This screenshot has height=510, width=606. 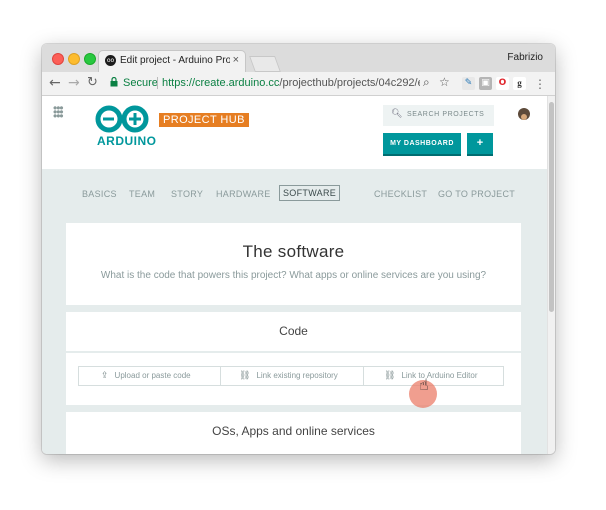 What do you see at coordinates (140, 83) in the screenshot?
I see `secure-label: Secure` at bounding box center [140, 83].